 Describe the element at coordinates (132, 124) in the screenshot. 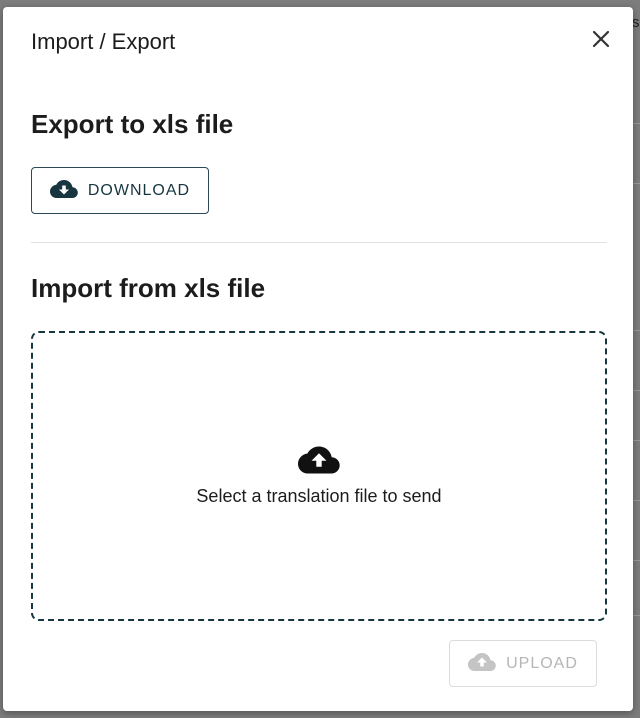

I see `export-heading: Export to xls file` at that location.